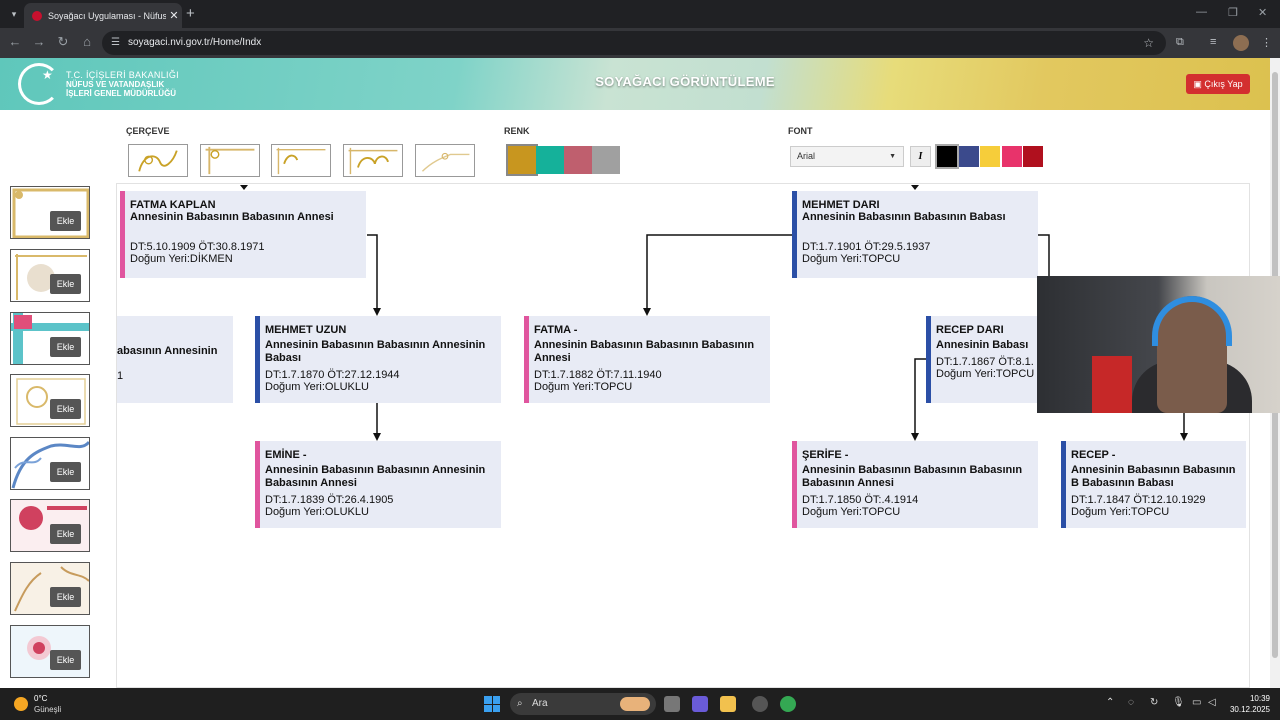 The width and height of the screenshot is (1280, 720). Describe the element at coordinates (866, 247) in the screenshot. I see `person-dates: DT:1.7.1901 ÖT:29.5.1937` at that location.